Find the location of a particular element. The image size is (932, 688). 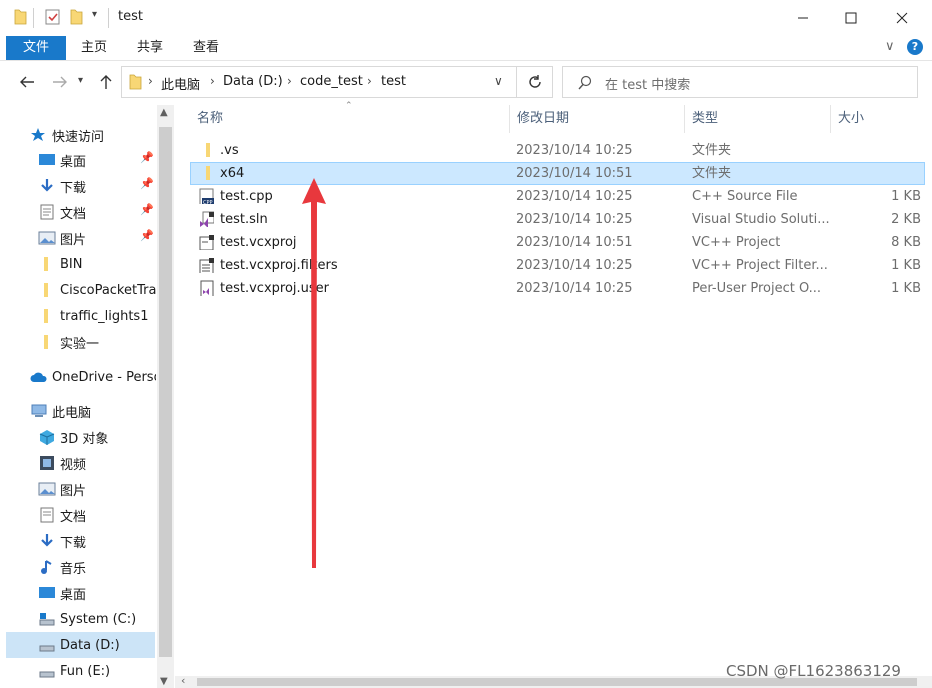

filters-file-icon is located at coordinates (206, 265).